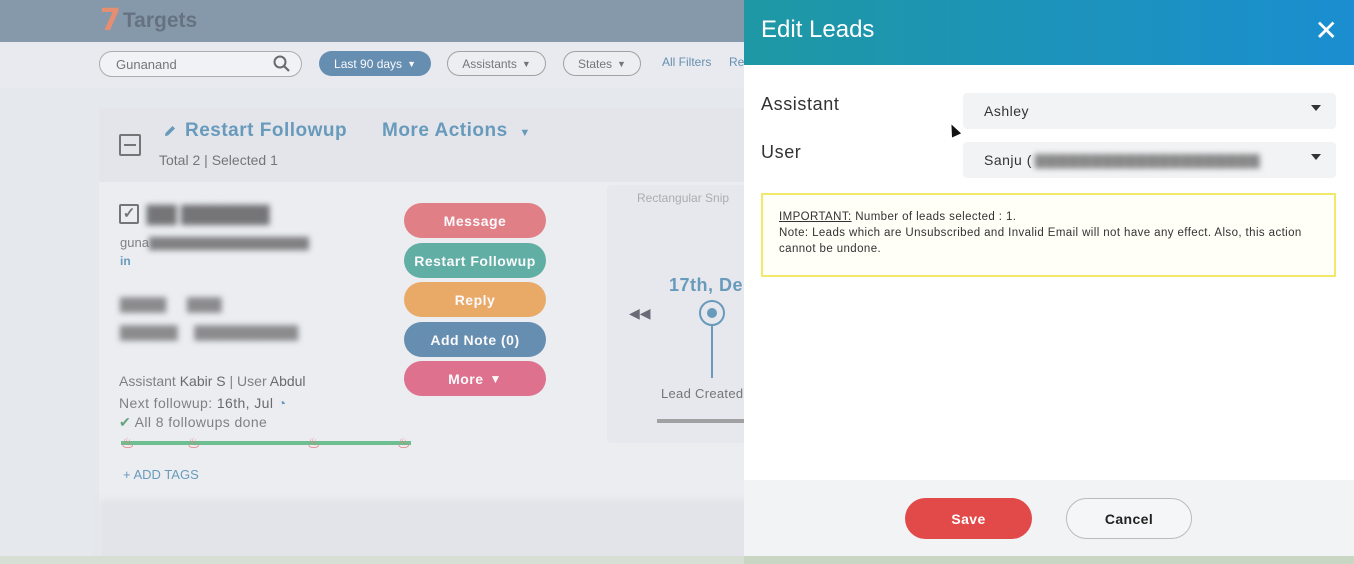 This screenshot has width=1354, height=564. I want to click on save-button: Save, so click(968, 518).